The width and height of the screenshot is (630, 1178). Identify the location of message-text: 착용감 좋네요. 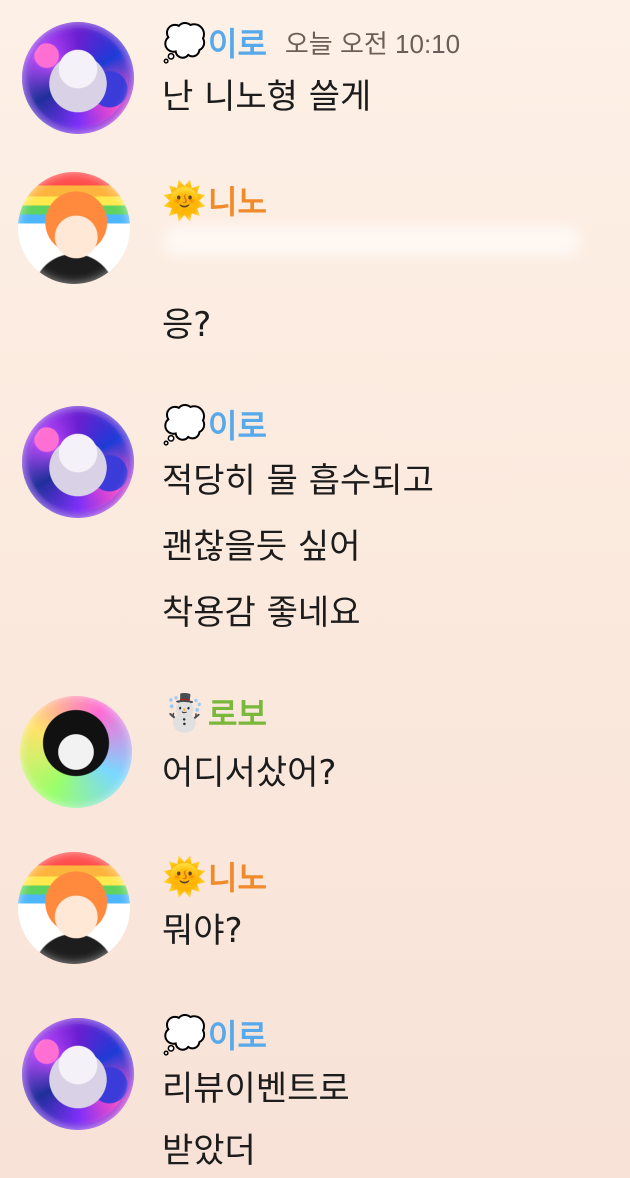
(261, 613).